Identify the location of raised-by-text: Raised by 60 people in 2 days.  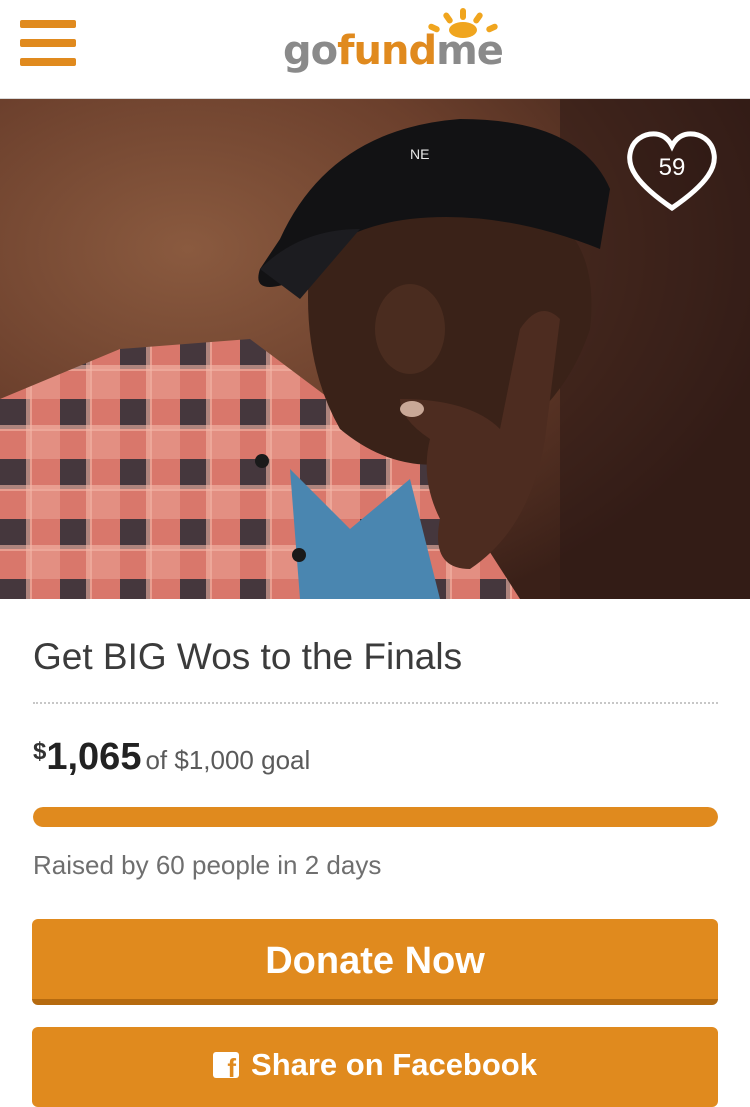
(207, 865).